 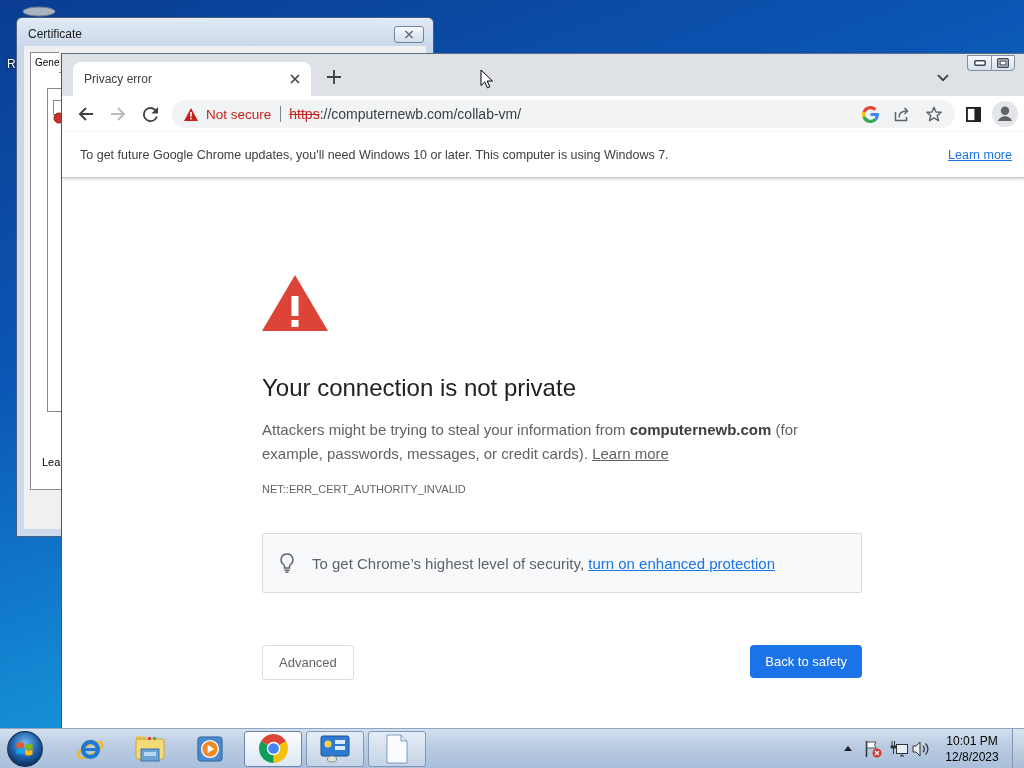 I want to click on chevron-down-icon, so click(x=943, y=78).